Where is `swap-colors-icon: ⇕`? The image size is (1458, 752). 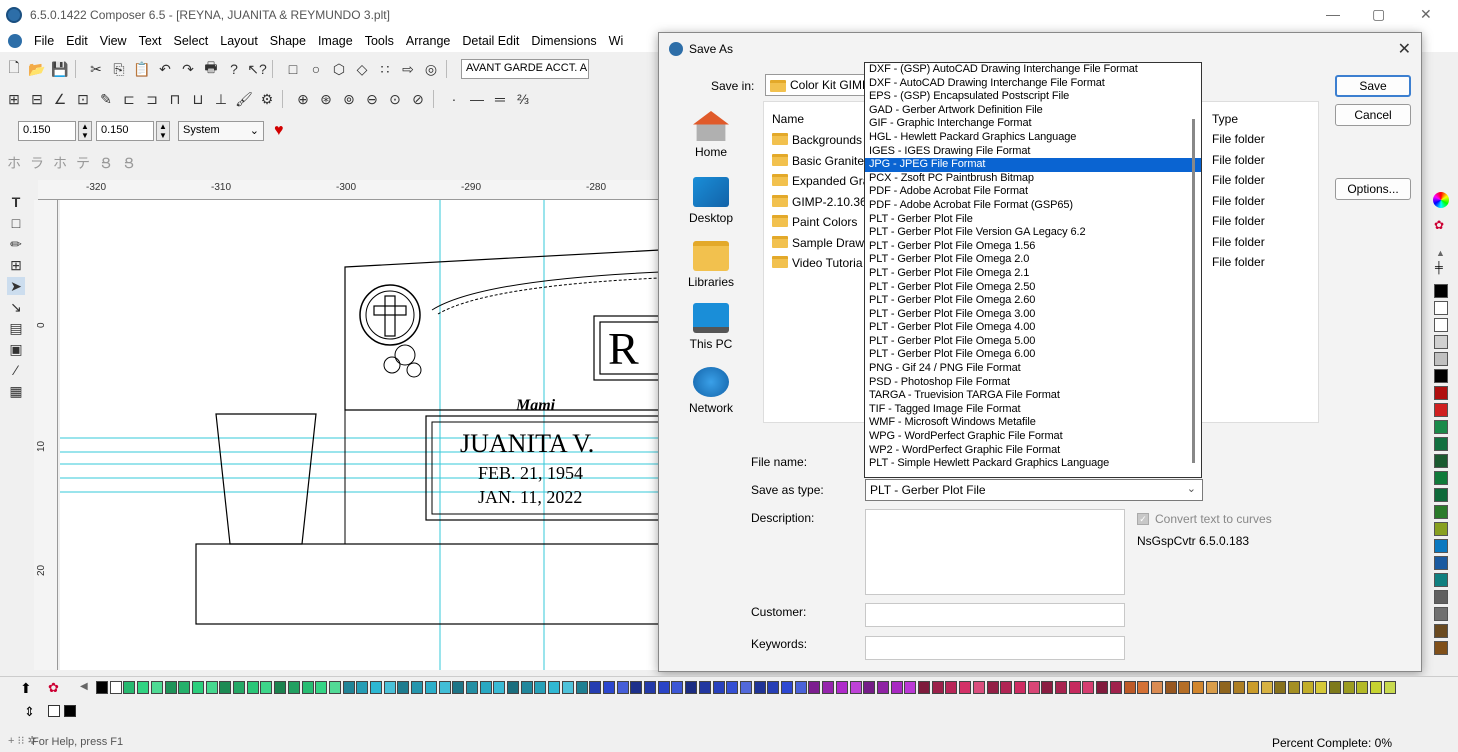
swap-colors-icon: ⇕ is located at coordinates (29, 712).